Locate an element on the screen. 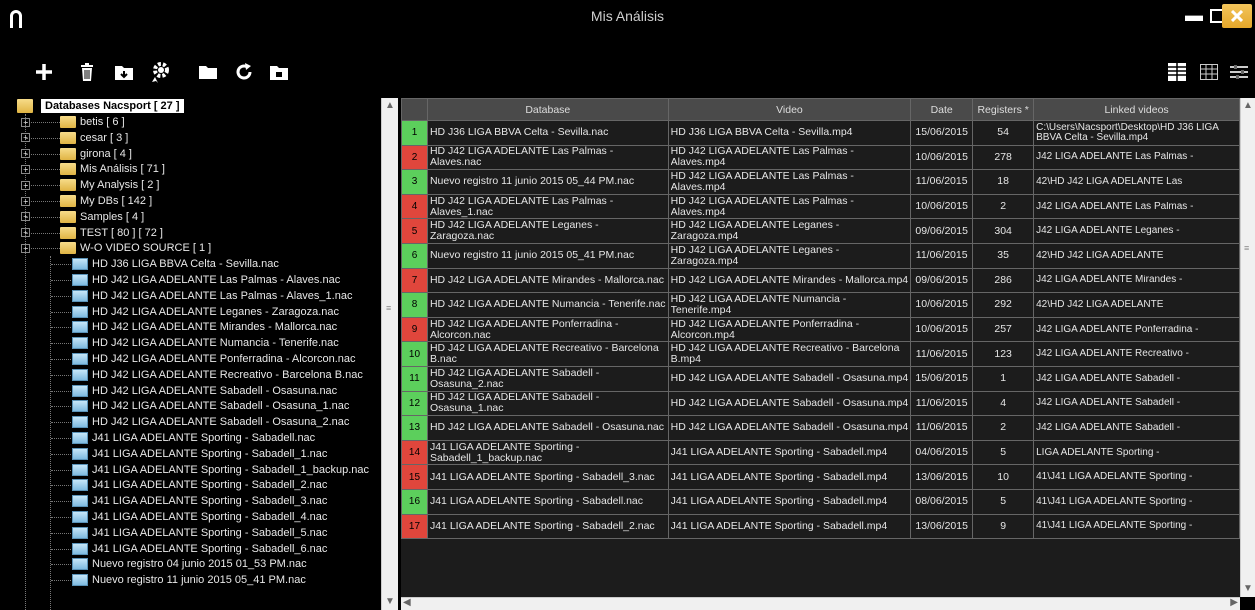  tree-folder-item: + My DBs [ 142 ] is located at coordinates (86, 201).